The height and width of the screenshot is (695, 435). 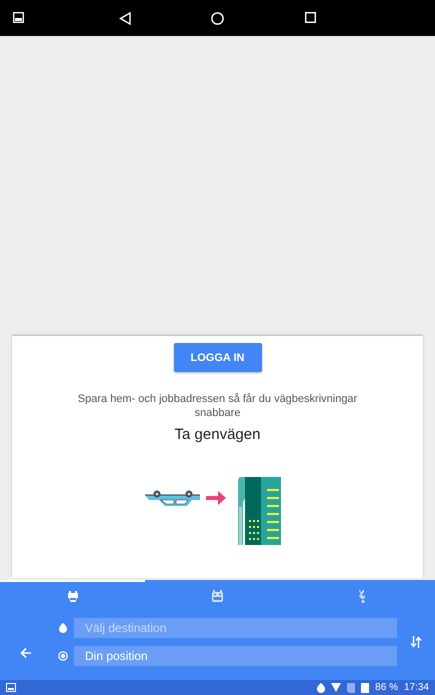 What do you see at coordinates (11, 687) in the screenshot?
I see `notification-icon` at bounding box center [11, 687].